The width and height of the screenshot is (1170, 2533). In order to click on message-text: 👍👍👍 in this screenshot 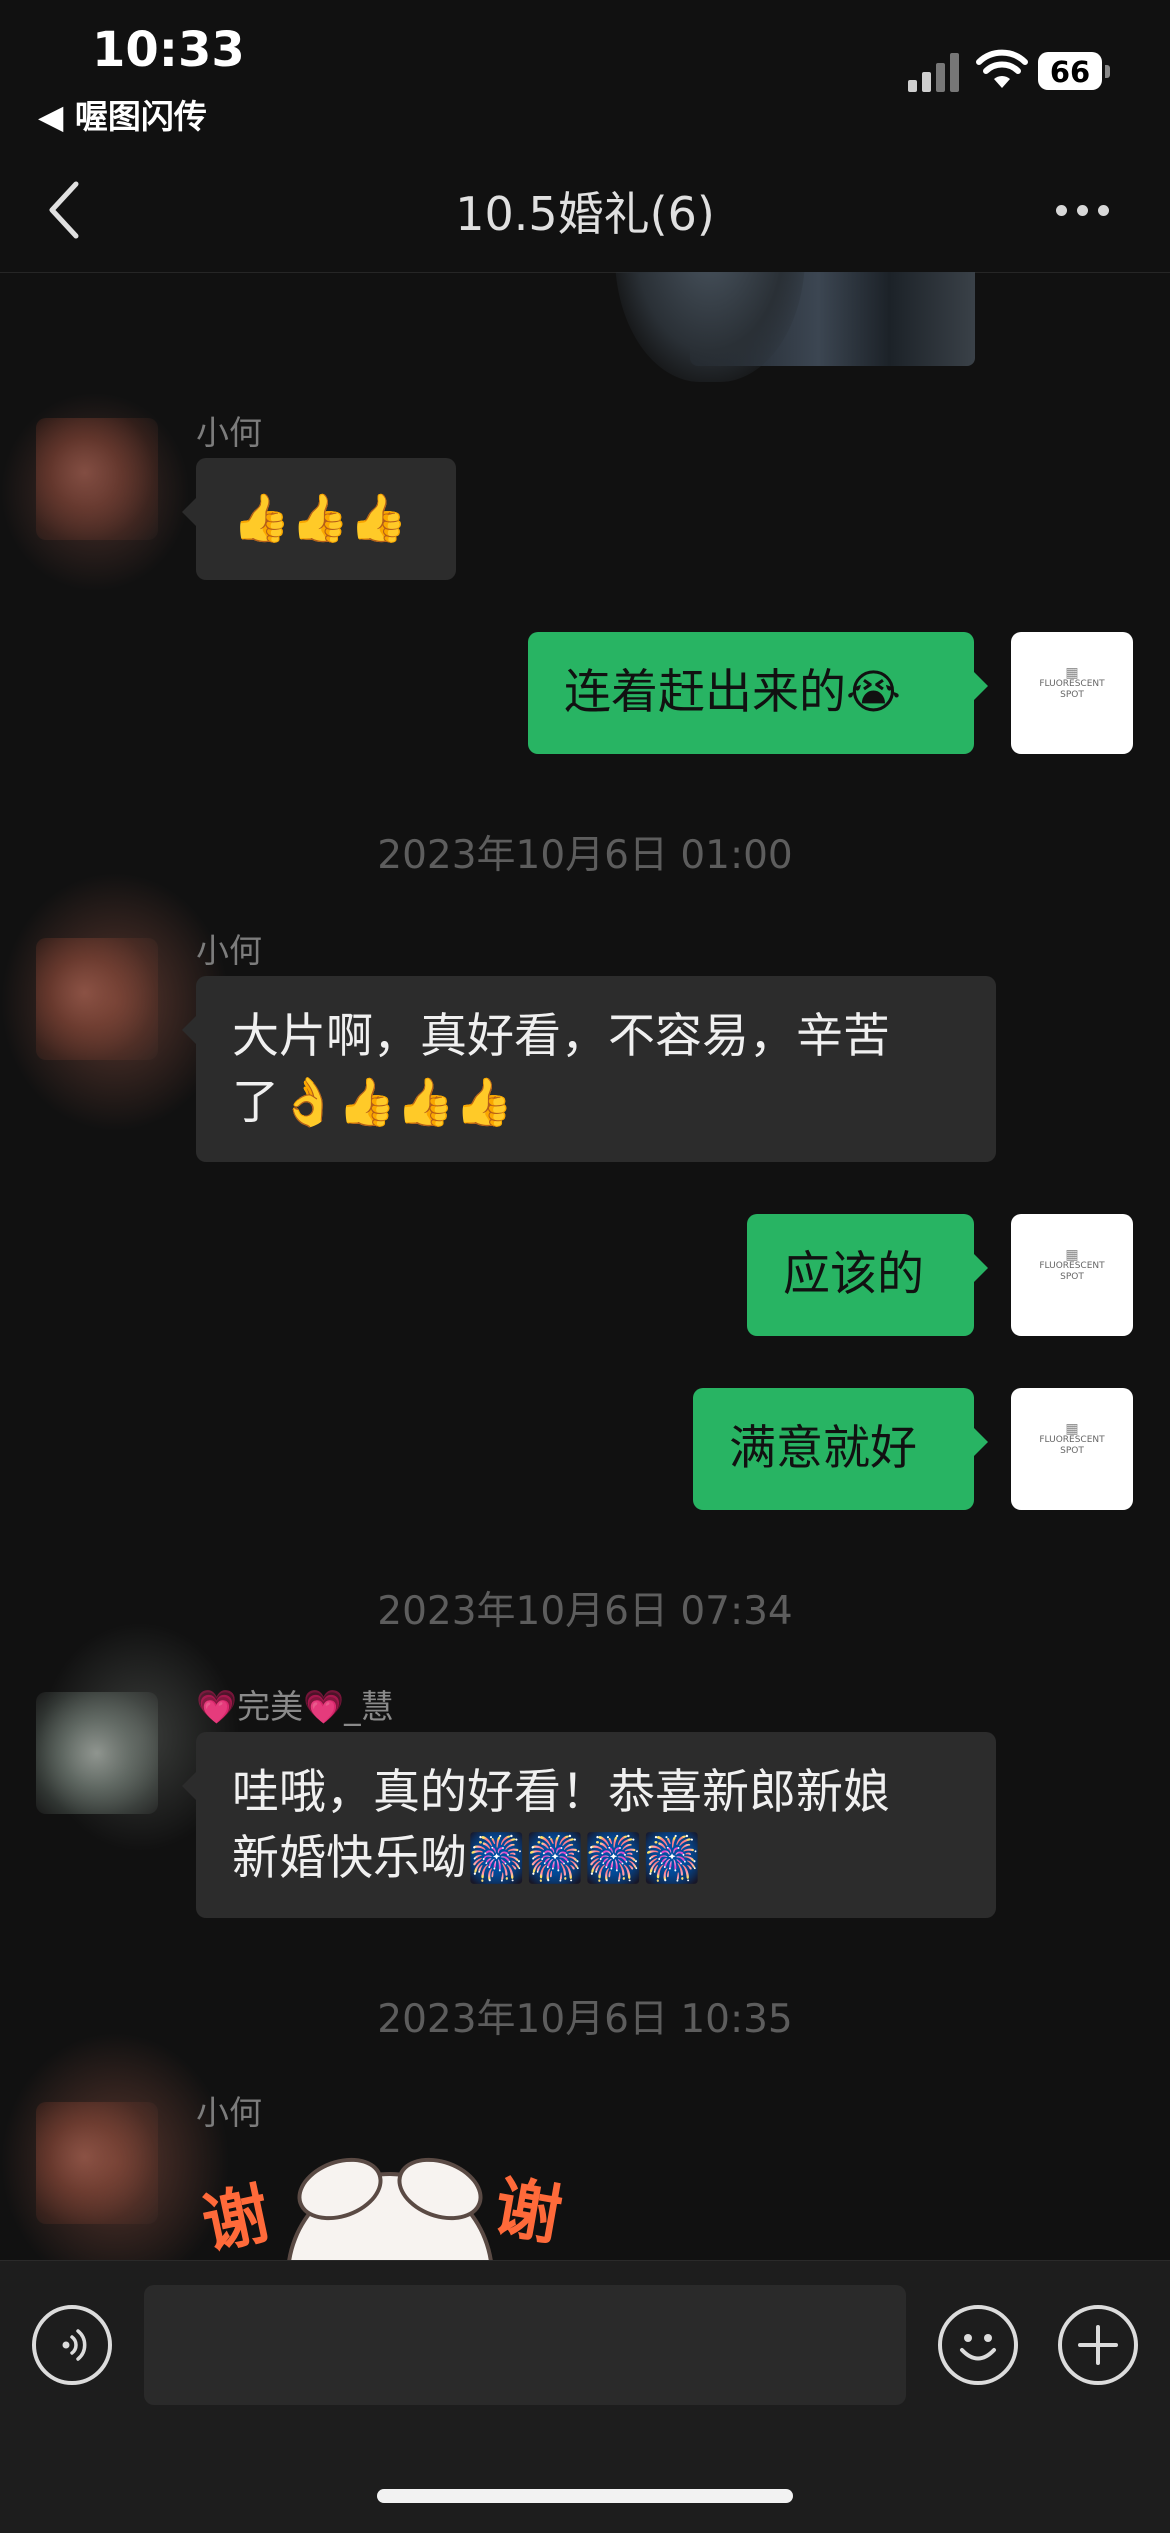, I will do `click(320, 518)`.